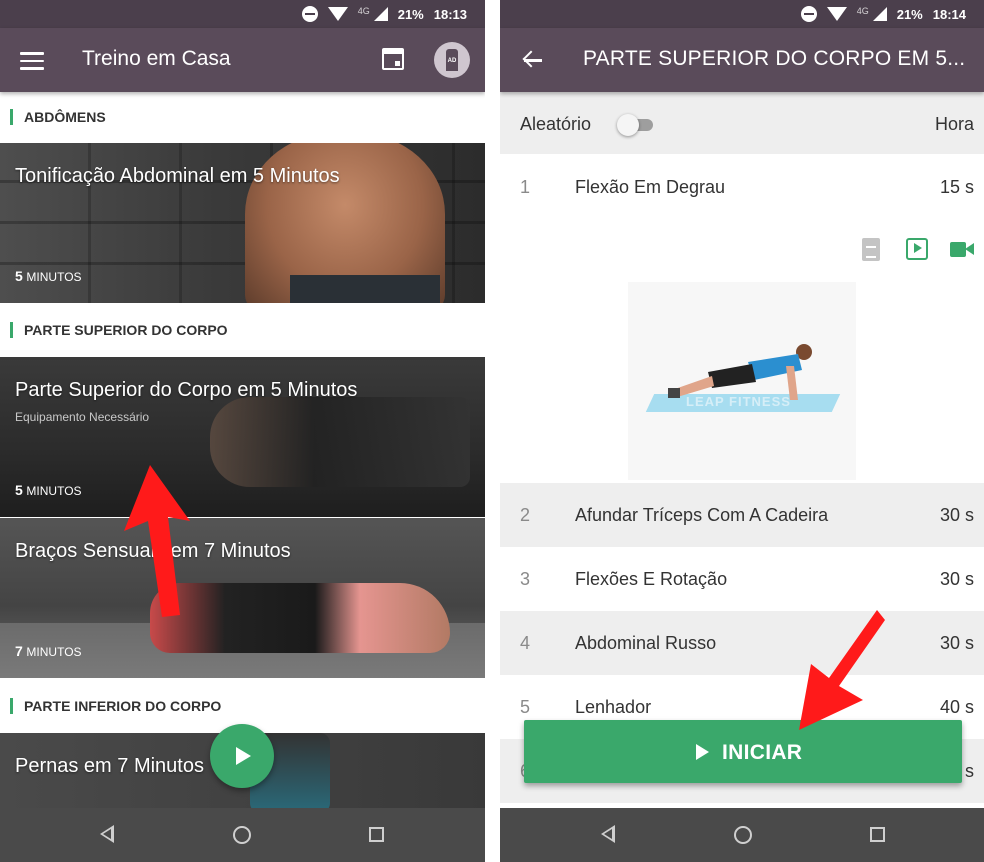 Image resolution: width=984 pixels, height=862 pixels. Describe the element at coordinates (742, 187) in the screenshot. I see `exercise-row: 1 Flexão Em Degrau 15 s` at that location.